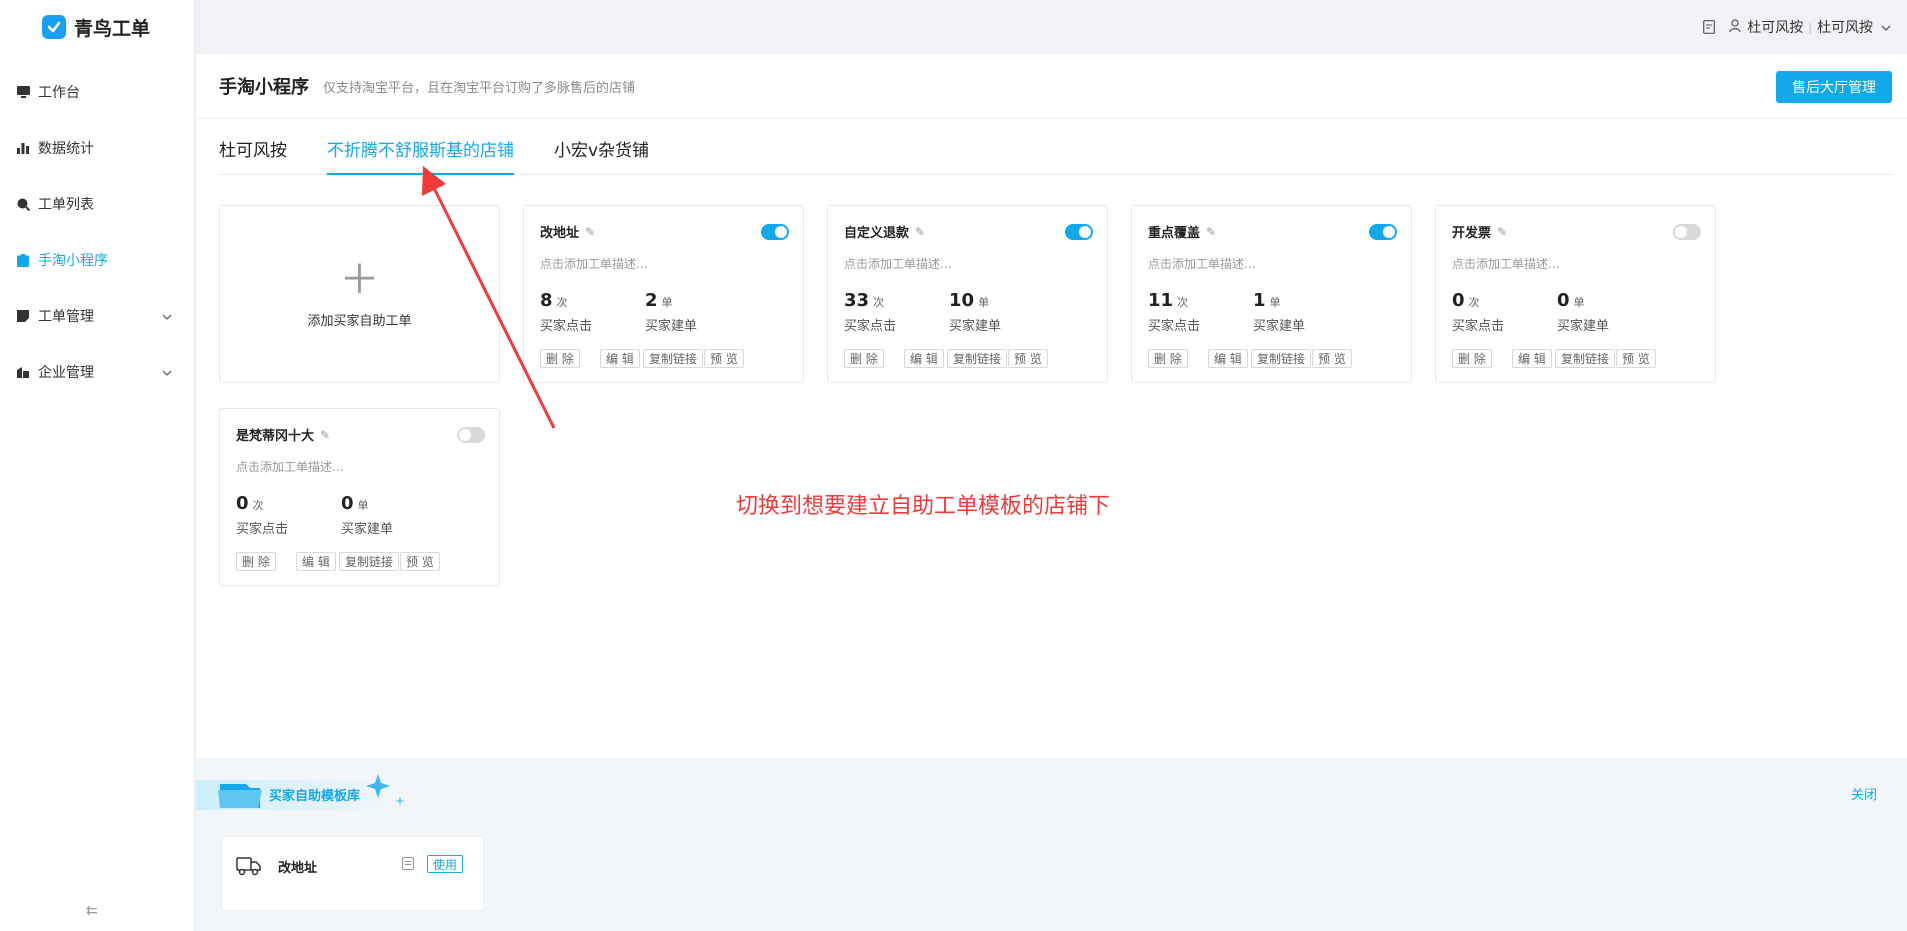  I want to click on after-sales-hall-button: 售后大厅管理, so click(1834, 87).